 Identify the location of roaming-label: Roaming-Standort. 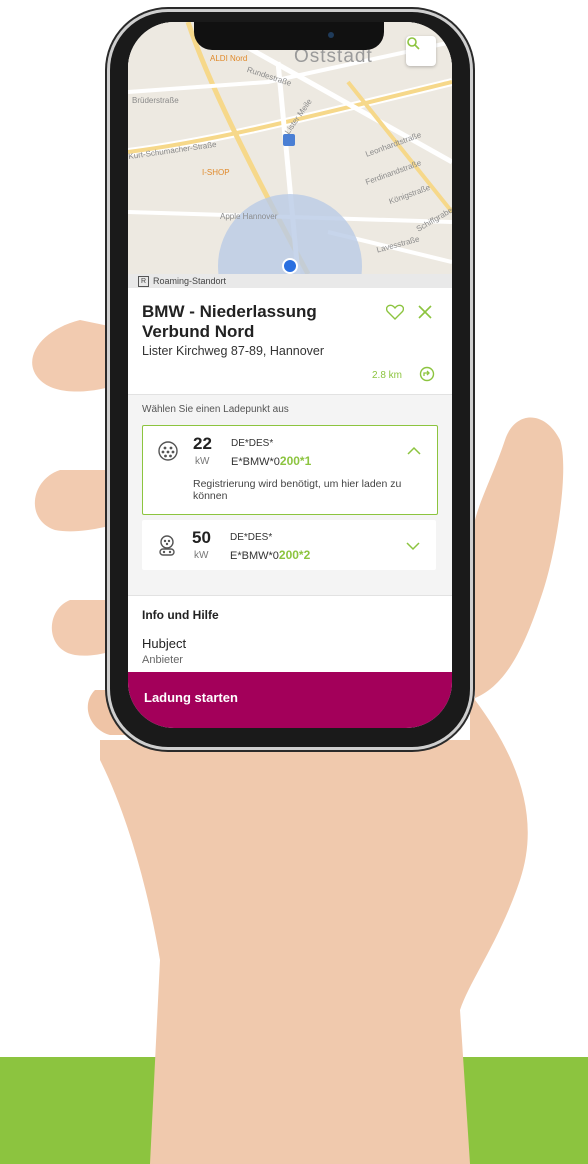
(190, 281).